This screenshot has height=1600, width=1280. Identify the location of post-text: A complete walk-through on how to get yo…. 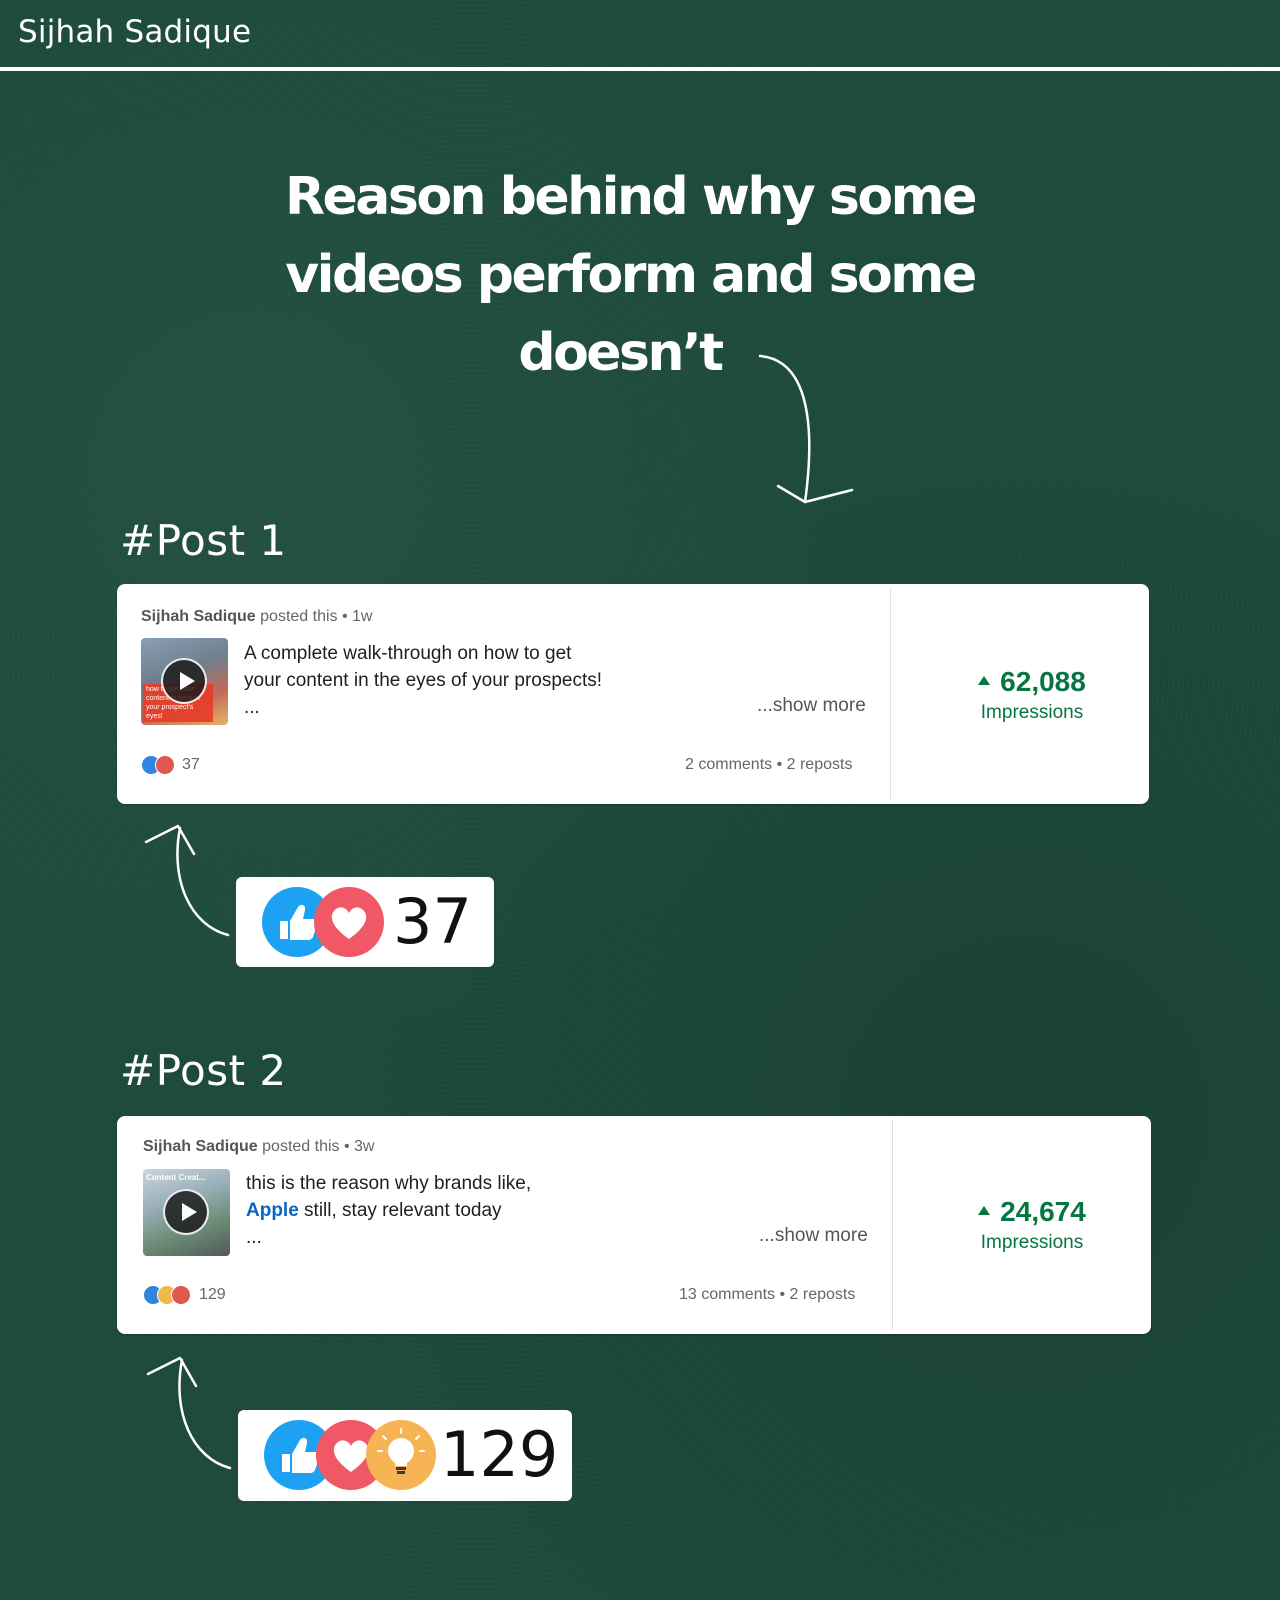
(423, 680).